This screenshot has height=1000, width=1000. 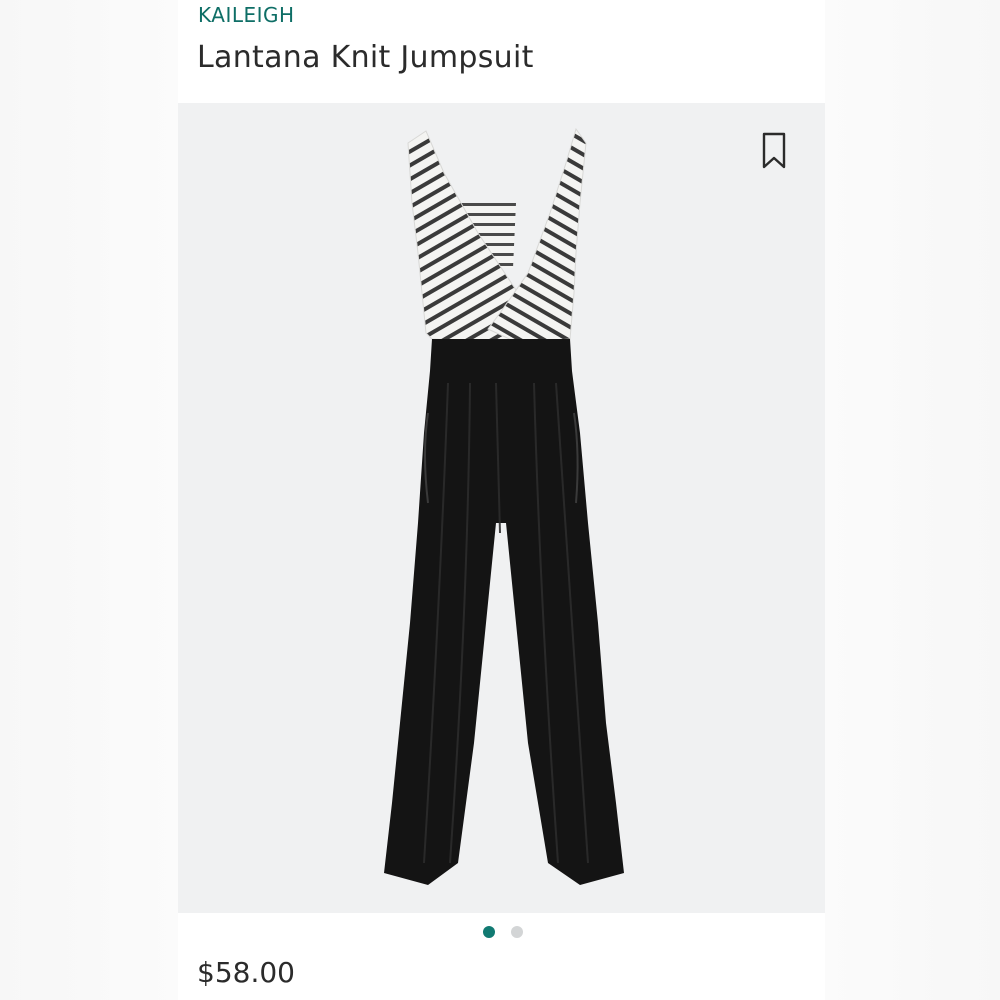 I want to click on product-title: Lantana Knit Jumpsuit, so click(x=365, y=57).